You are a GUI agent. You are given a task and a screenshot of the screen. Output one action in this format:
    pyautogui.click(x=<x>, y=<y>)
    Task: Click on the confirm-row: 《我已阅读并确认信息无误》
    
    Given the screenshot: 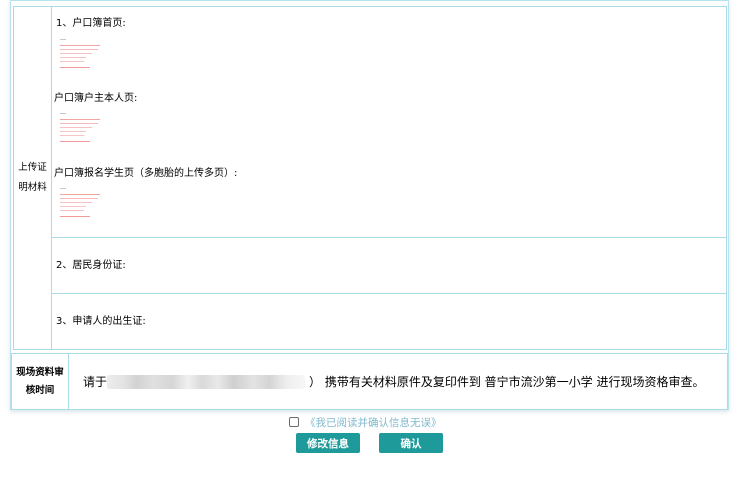 What is the action you would take?
    pyautogui.click(x=365, y=422)
    